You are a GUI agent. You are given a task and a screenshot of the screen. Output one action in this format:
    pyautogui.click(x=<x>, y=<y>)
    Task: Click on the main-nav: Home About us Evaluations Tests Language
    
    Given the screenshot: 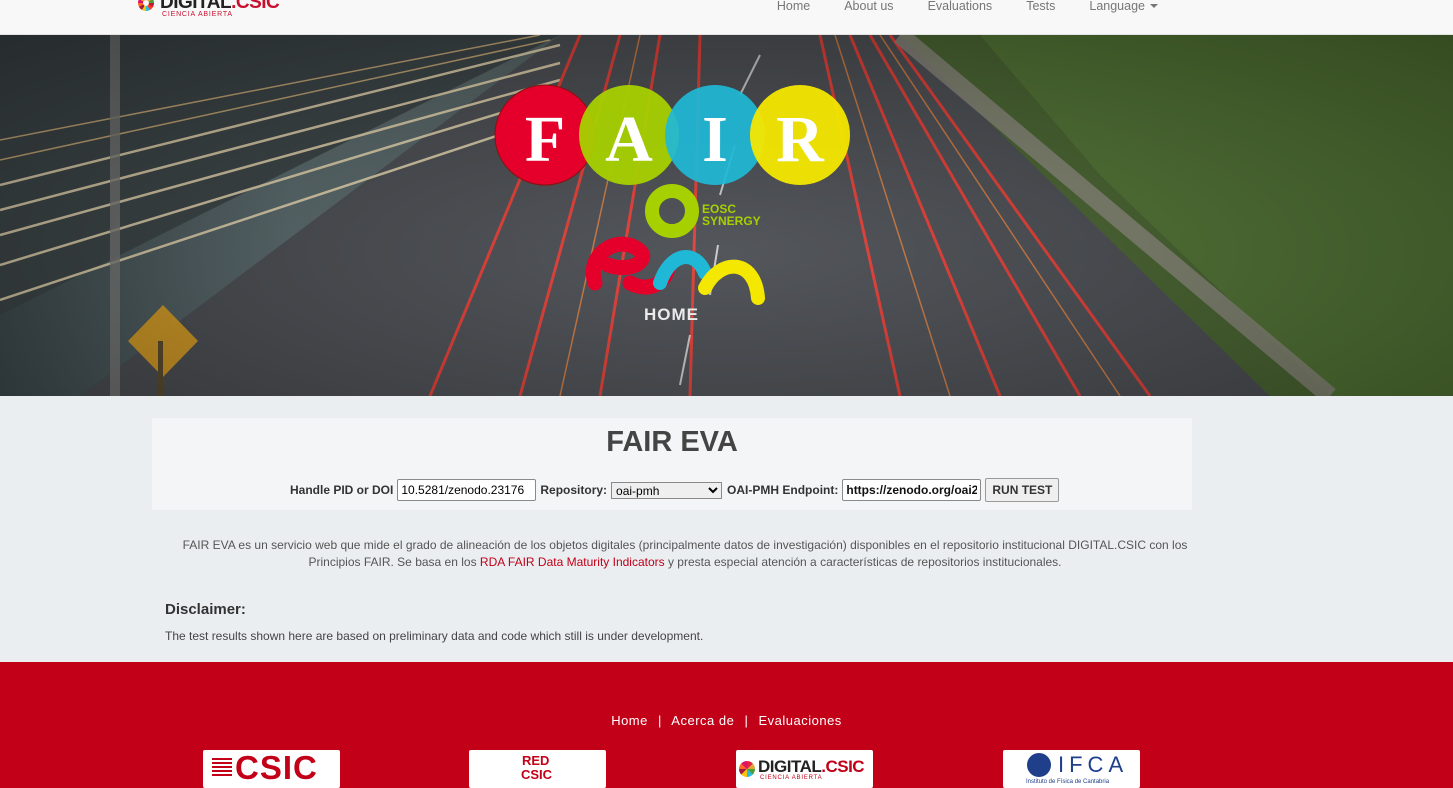 What is the action you would take?
    pyautogui.click(x=967, y=7)
    